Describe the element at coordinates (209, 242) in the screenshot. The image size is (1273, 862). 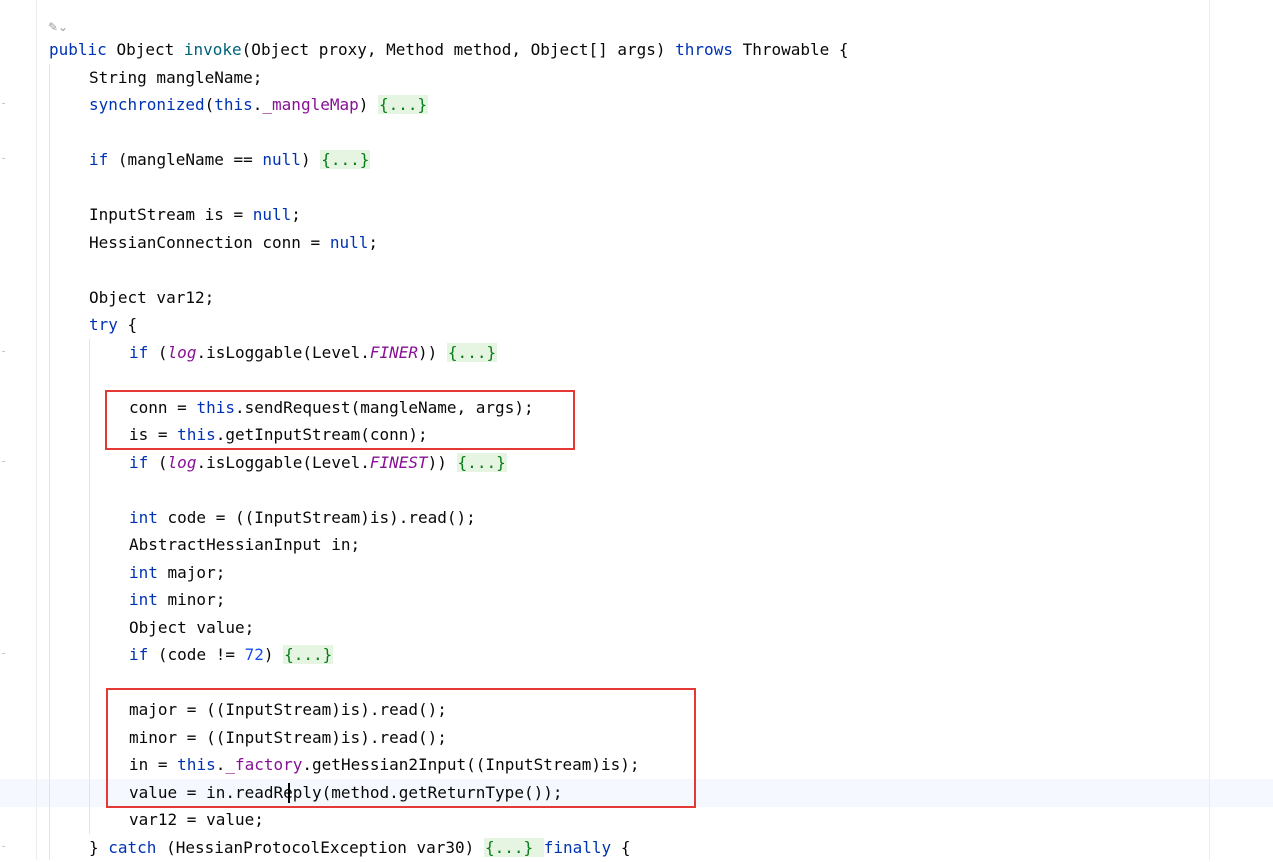
I see `code-token: HessianConnection conn =` at that location.